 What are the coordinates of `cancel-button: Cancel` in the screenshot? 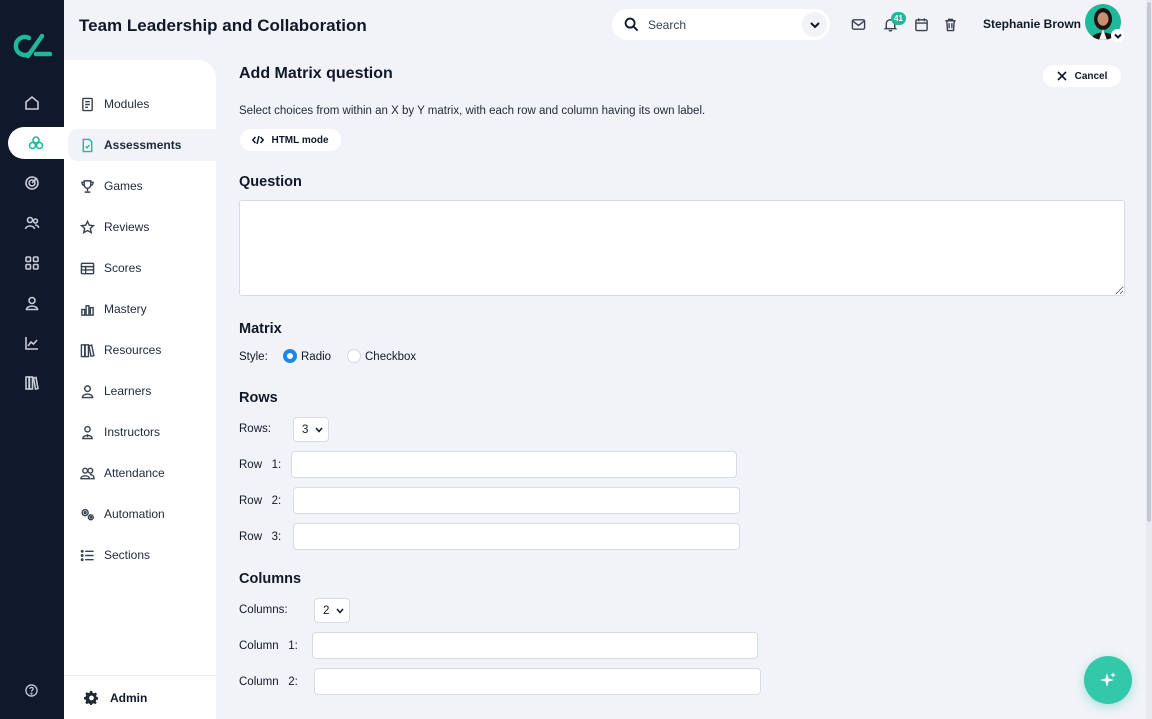 It's located at (1082, 76).